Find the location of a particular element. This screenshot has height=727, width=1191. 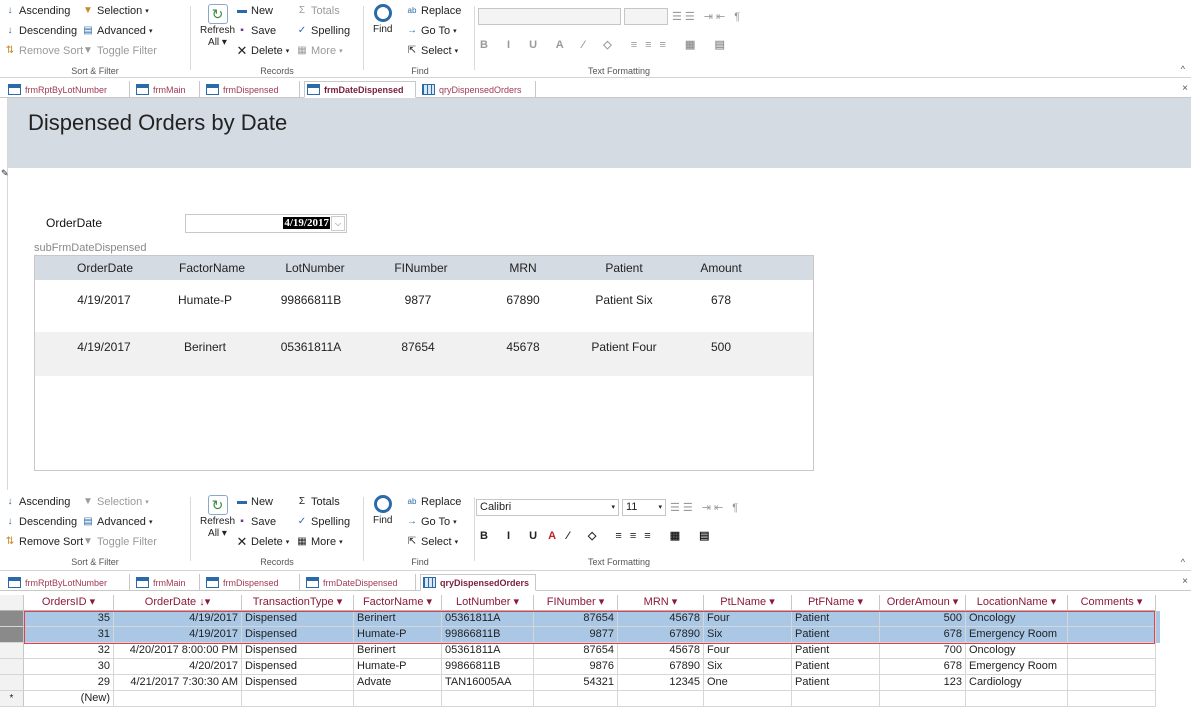

column-header-orderdate: OrderDate ↓▾ is located at coordinates (178, 603).